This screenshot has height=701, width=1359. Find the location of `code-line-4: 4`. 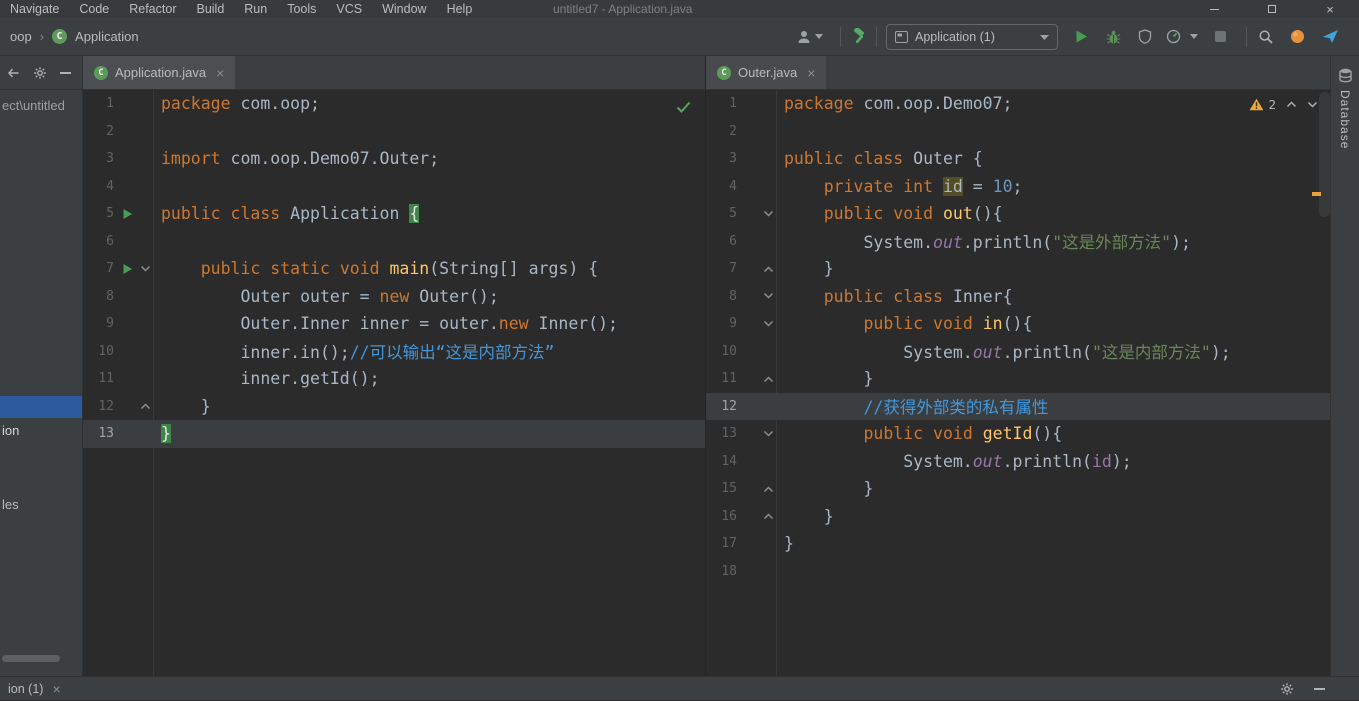

code-line-4: 4 is located at coordinates (394, 187).